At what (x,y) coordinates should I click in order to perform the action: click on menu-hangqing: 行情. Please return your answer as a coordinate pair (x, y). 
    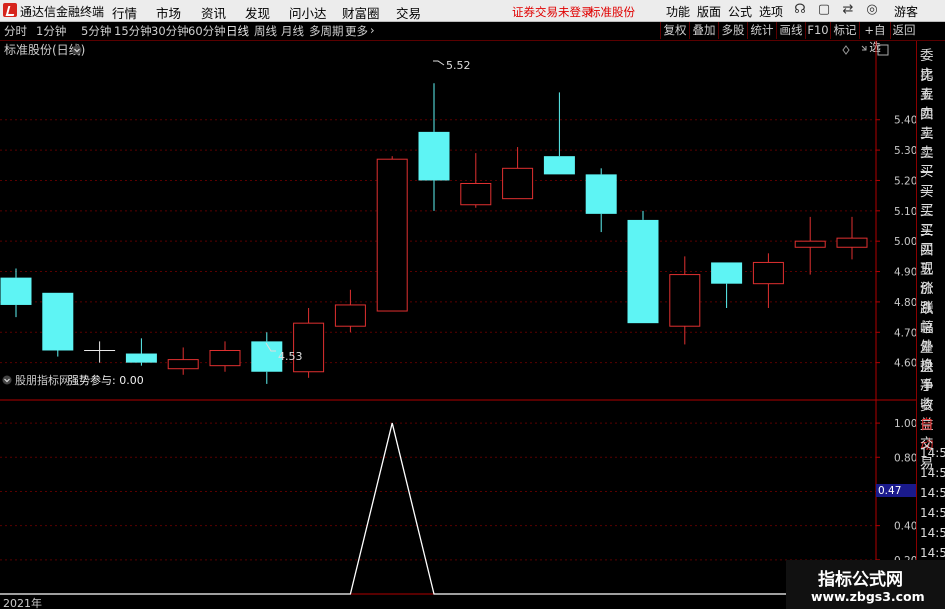
    Looking at the image, I should click on (124, 12).